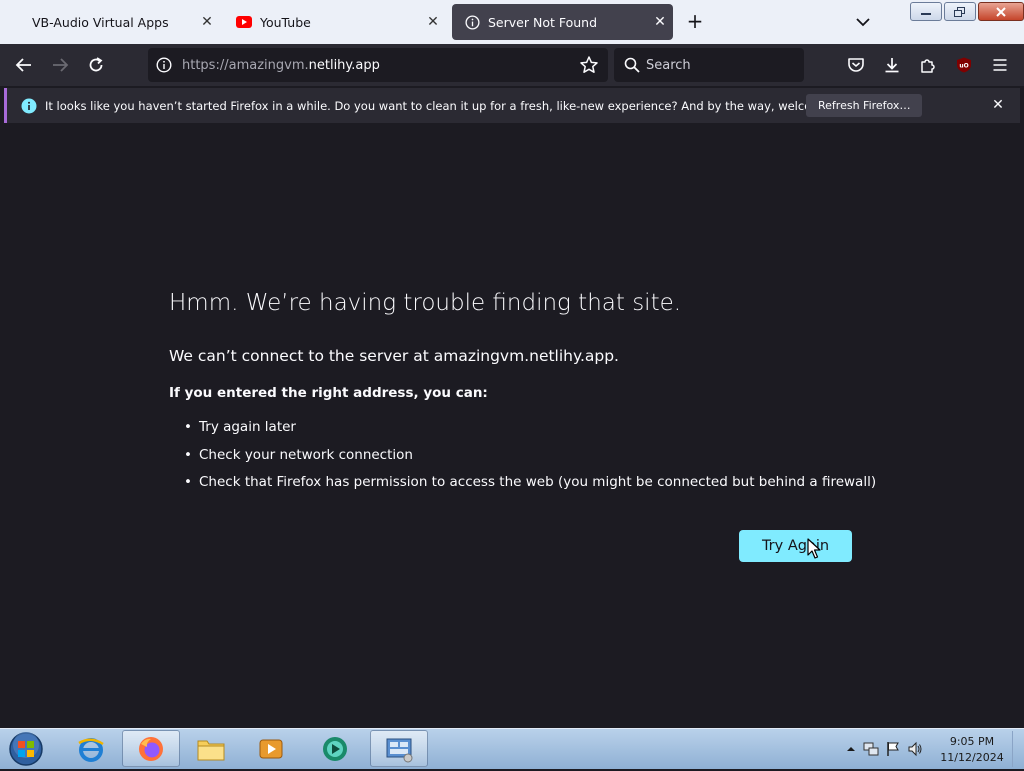  I want to click on search-icon, so click(632, 65).